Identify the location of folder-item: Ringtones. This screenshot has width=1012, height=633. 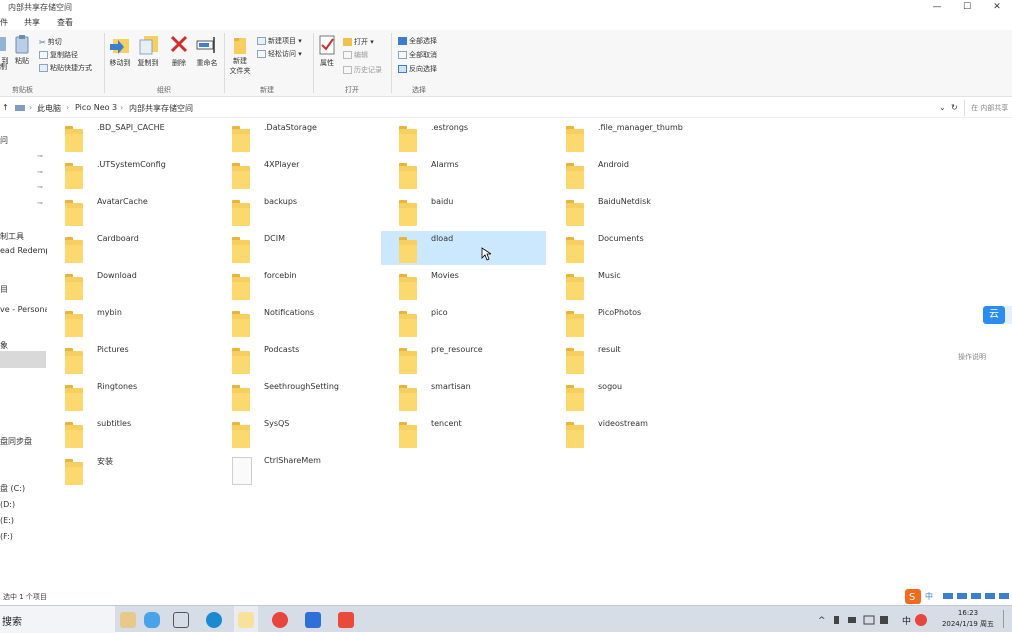
(129, 396).